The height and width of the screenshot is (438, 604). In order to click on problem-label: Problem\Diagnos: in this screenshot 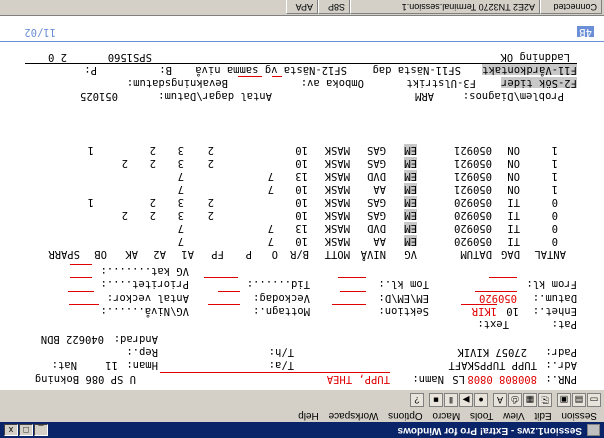, I will do `click(513, 96)`.